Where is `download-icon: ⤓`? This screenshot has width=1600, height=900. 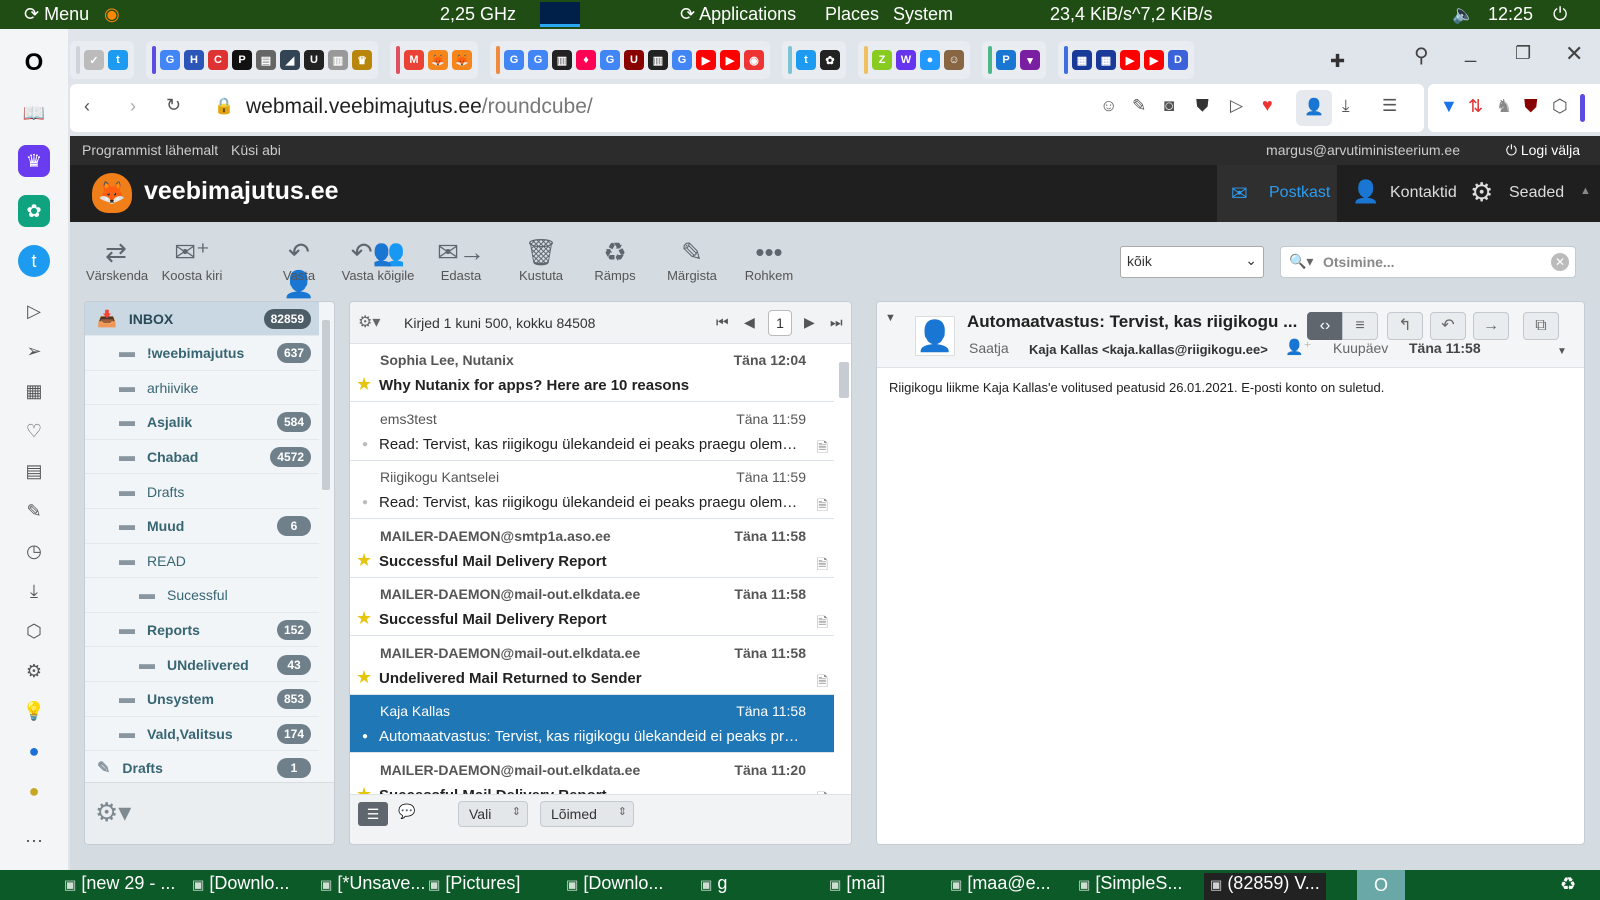
download-icon: ⤓ is located at coordinates (34, 591).